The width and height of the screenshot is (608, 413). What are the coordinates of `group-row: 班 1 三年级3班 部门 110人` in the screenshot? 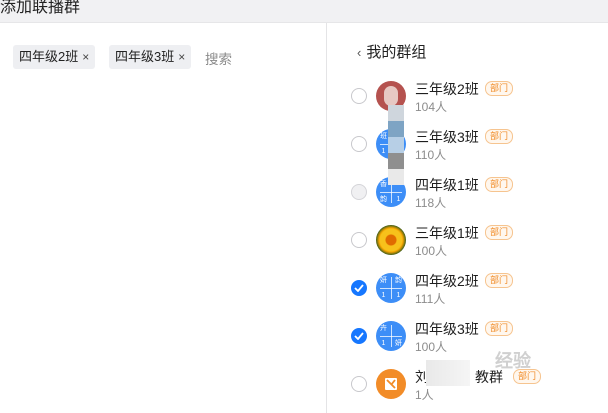 It's located at (467, 144).